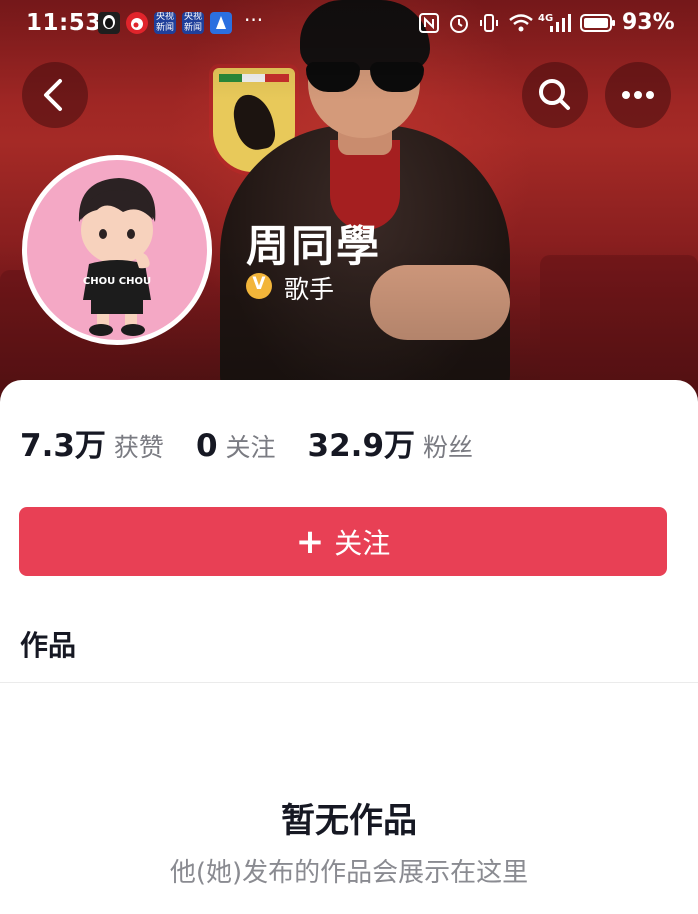 This screenshot has height=914, width=698. What do you see at coordinates (598, 25) in the screenshot?
I see `battery-icon` at bounding box center [598, 25].